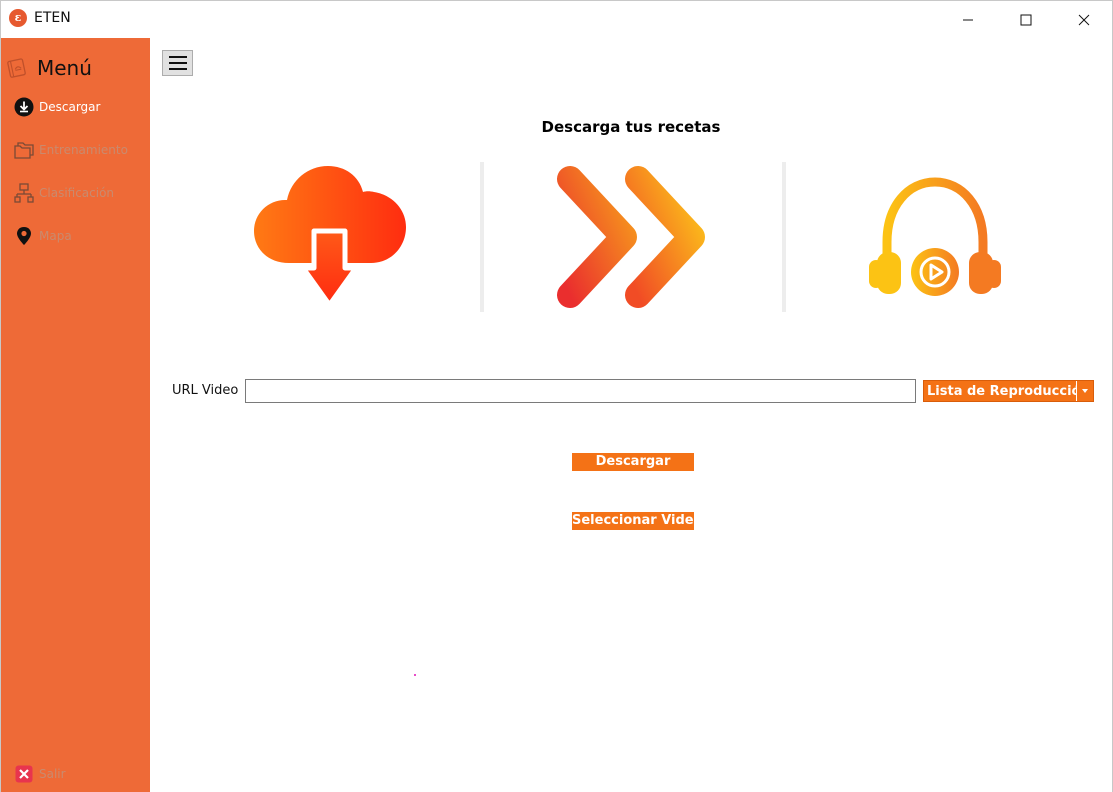 The image size is (1113, 792). I want to click on sidebar-item-label: Clasificación, so click(77, 193).